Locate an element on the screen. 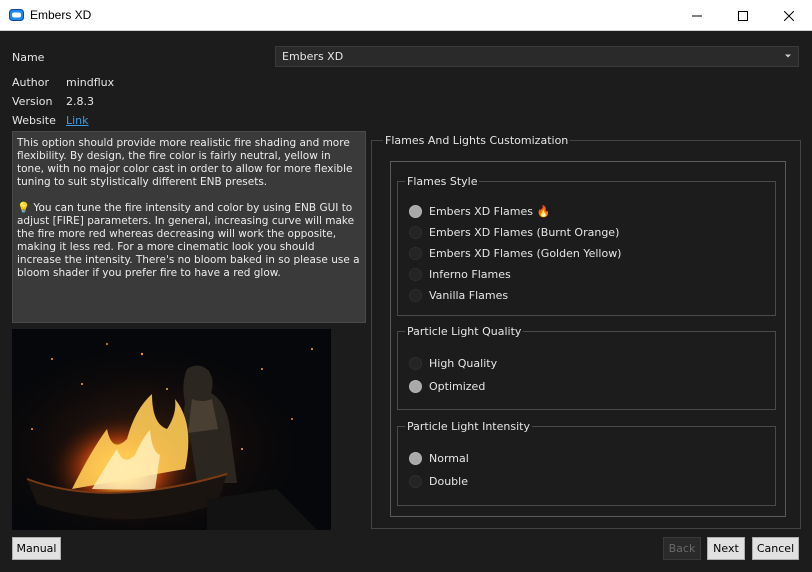 The width and height of the screenshot is (812, 572). radio-label: Inferno Flames is located at coordinates (470, 274).